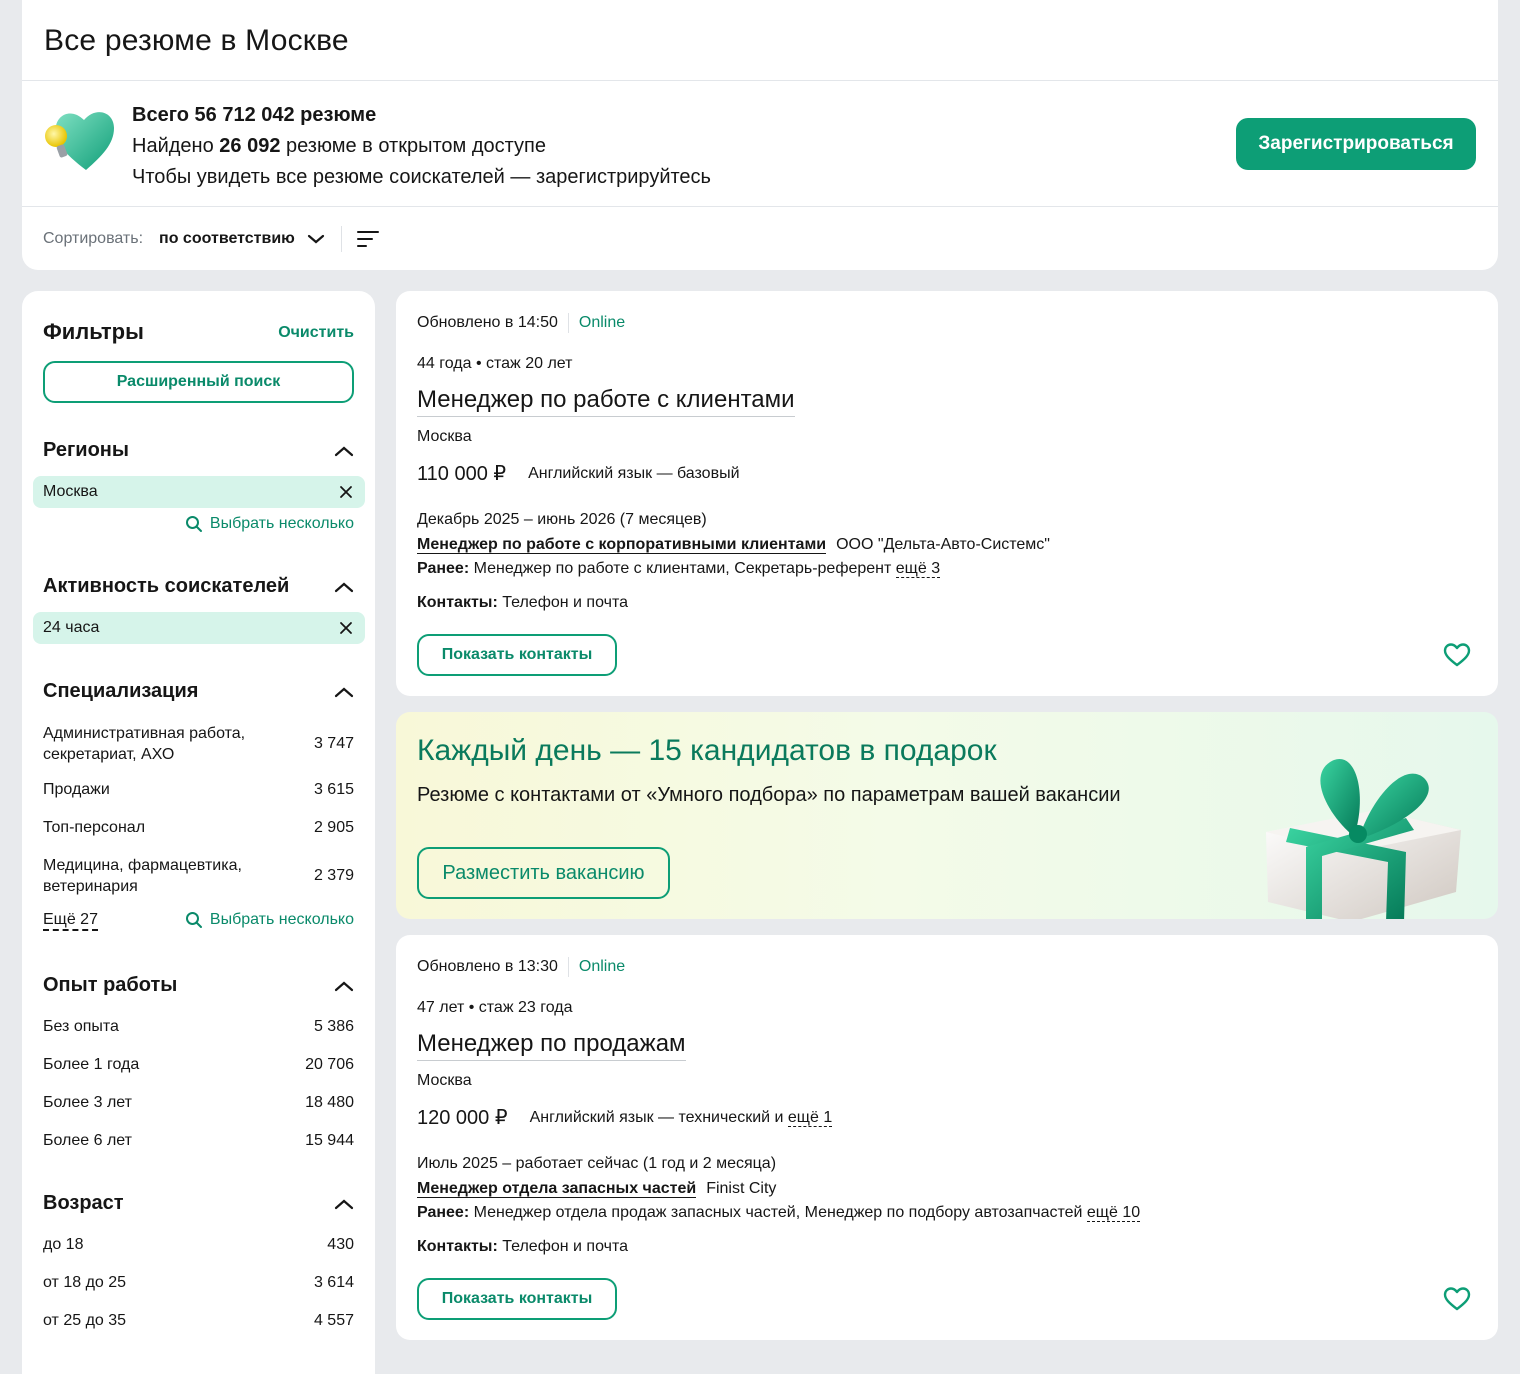 This screenshot has width=1520, height=1374. I want to click on updated-row: Обновлено в 13:30 Online, so click(521, 967).